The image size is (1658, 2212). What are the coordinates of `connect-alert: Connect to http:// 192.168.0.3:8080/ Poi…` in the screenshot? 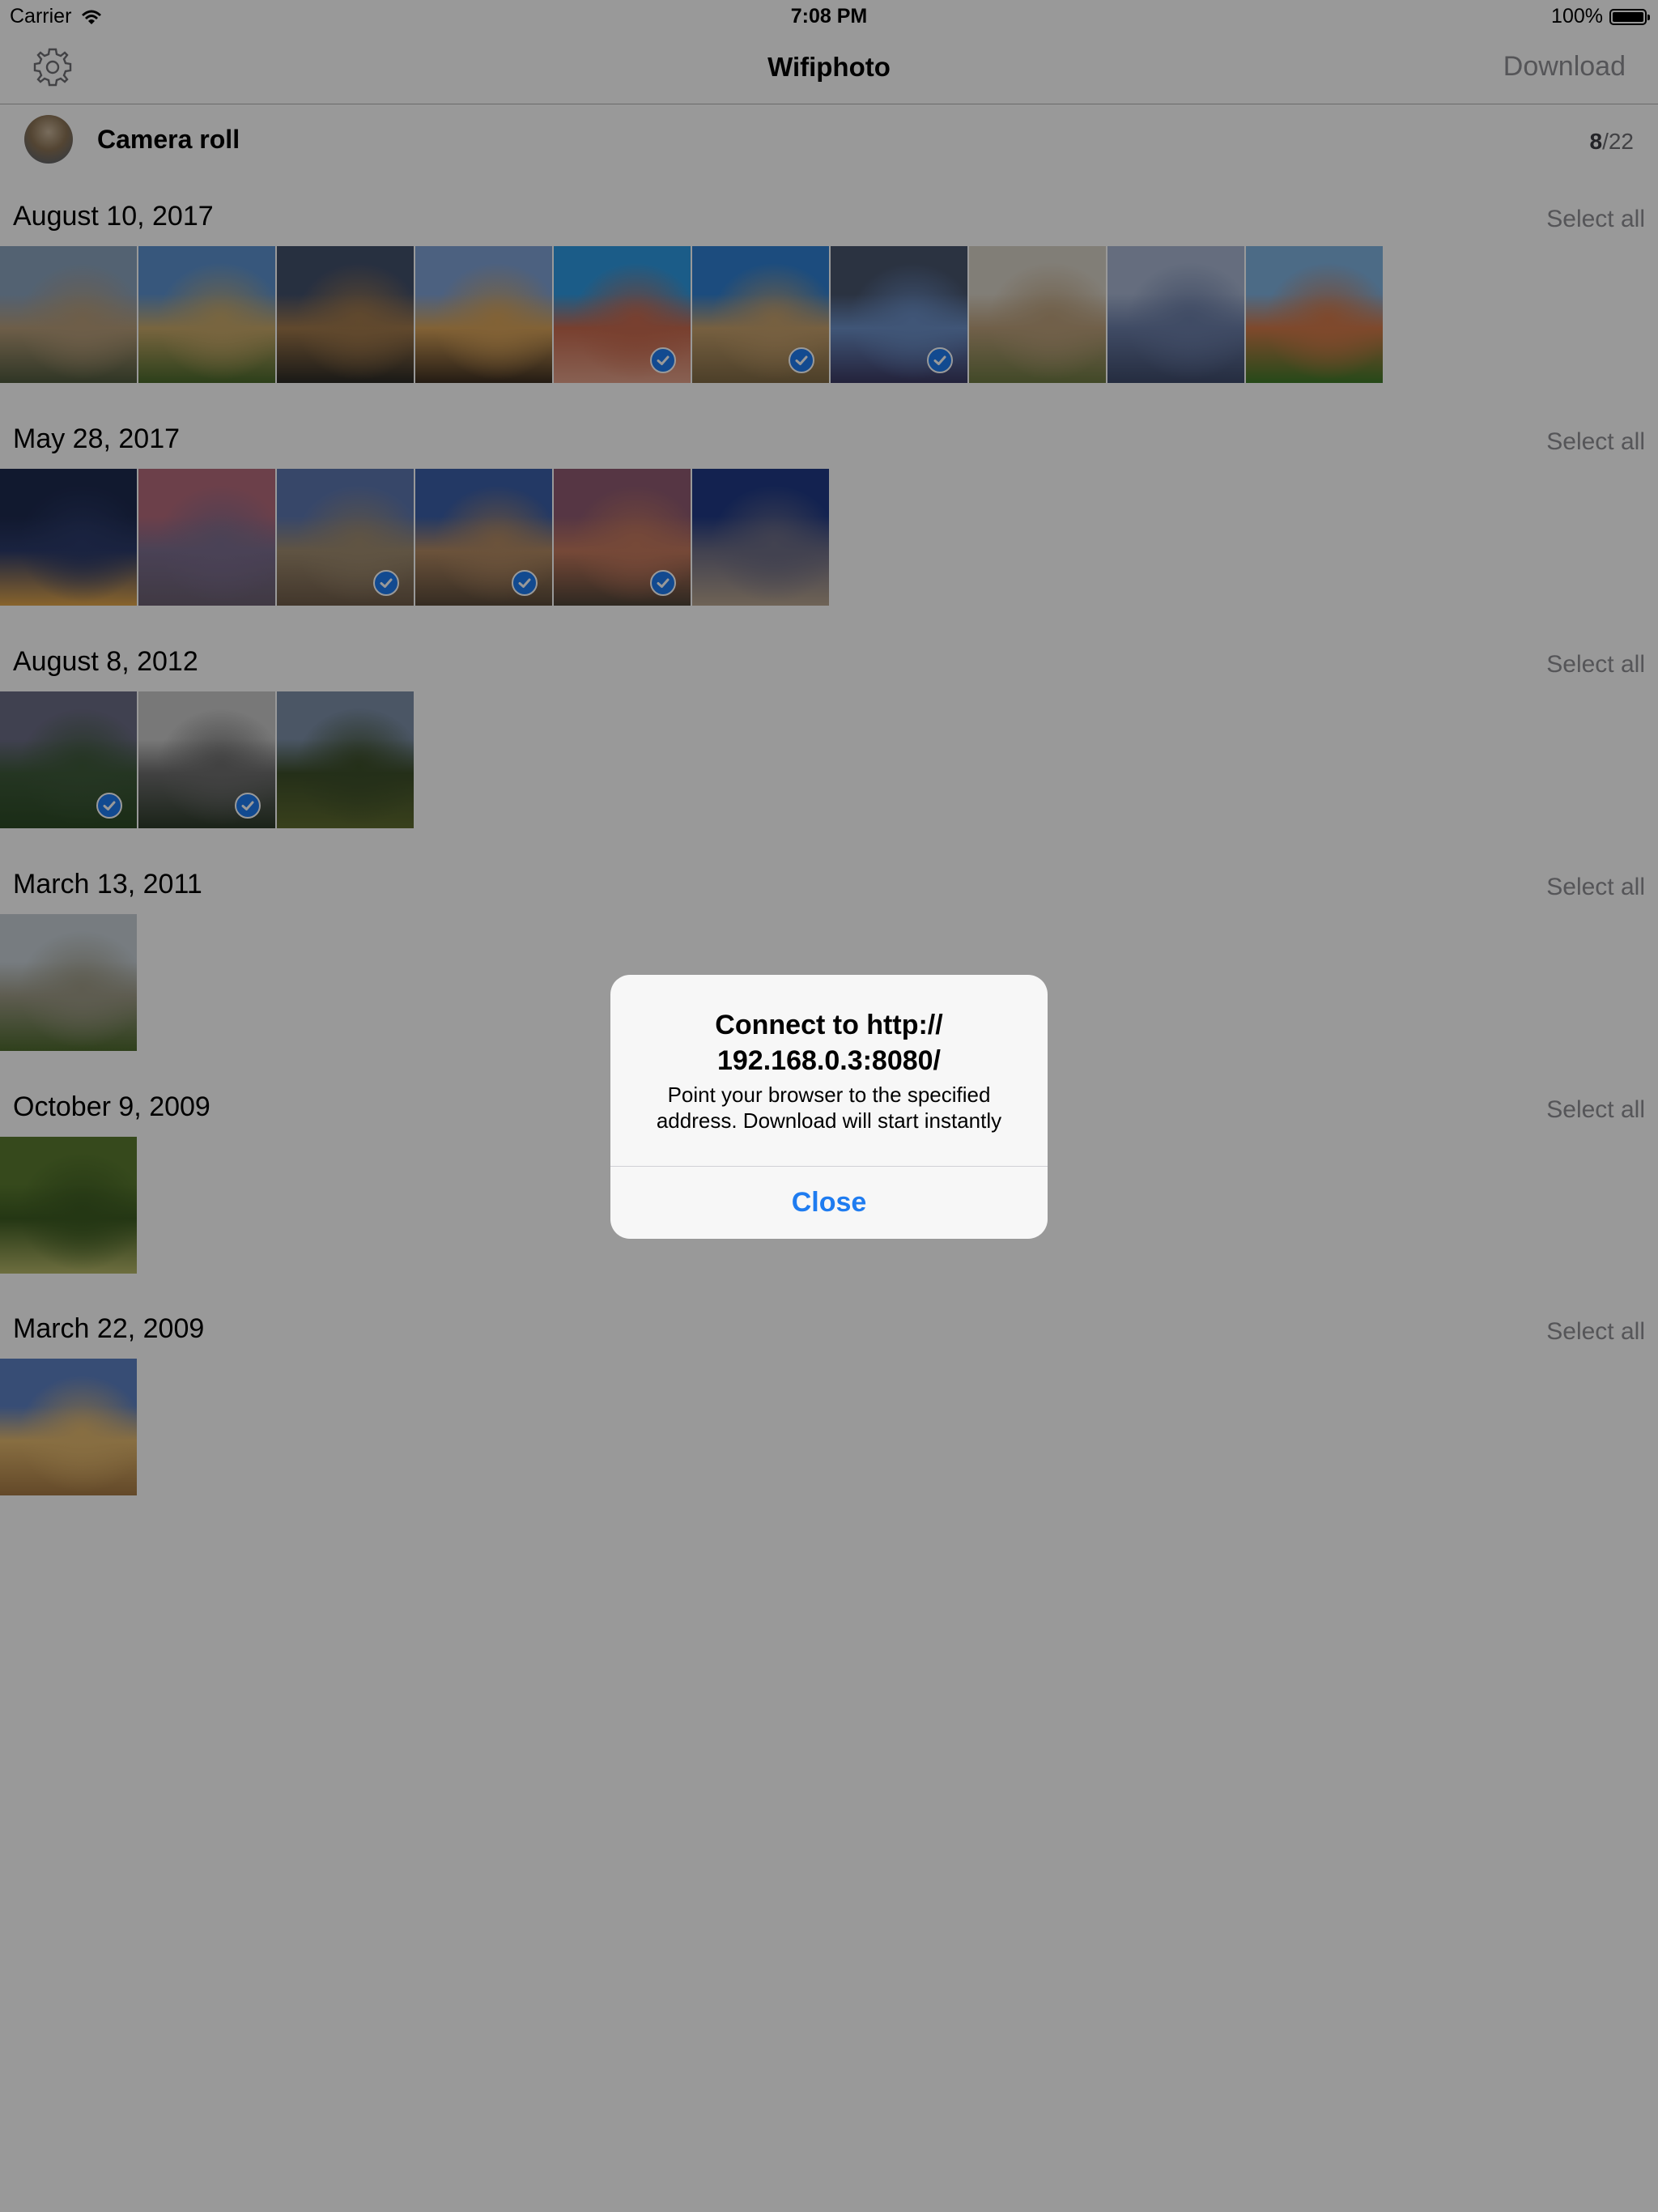 It's located at (829, 1107).